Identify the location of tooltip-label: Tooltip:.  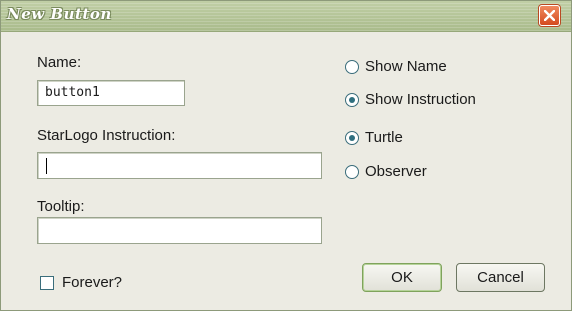
(61, 206).